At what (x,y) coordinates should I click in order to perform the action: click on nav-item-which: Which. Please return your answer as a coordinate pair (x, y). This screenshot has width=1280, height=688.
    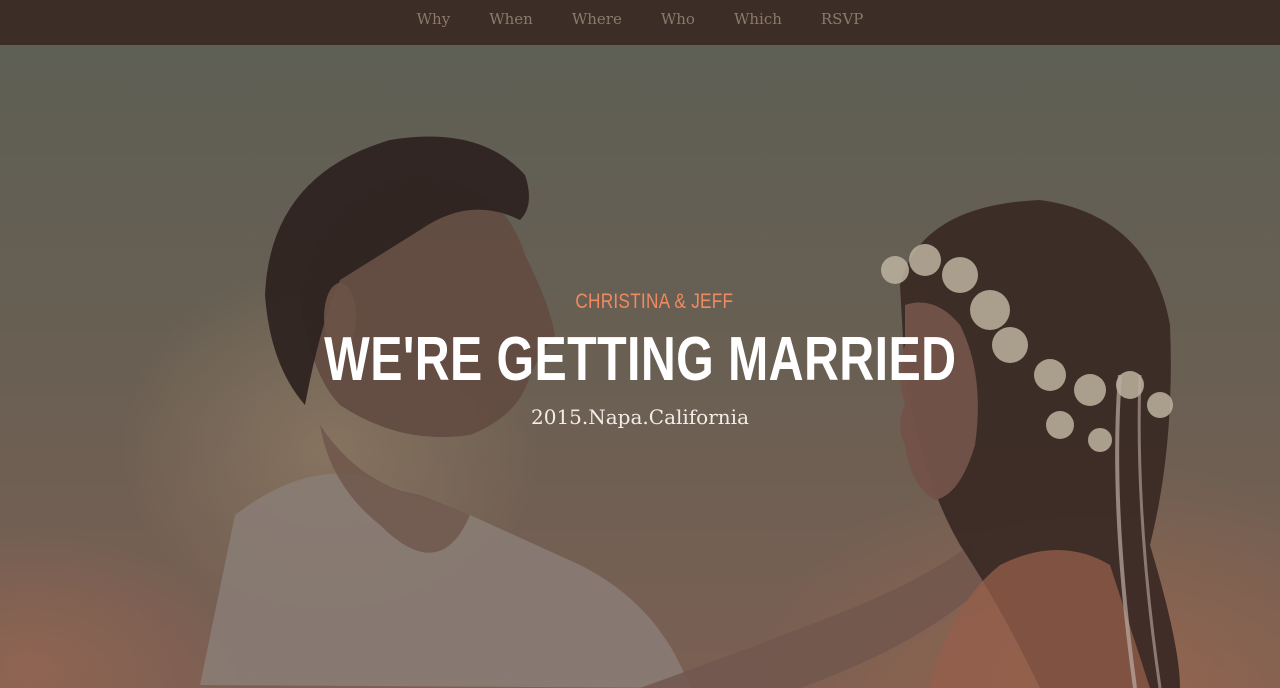
    Looking at the image, I should click on (757, 19).